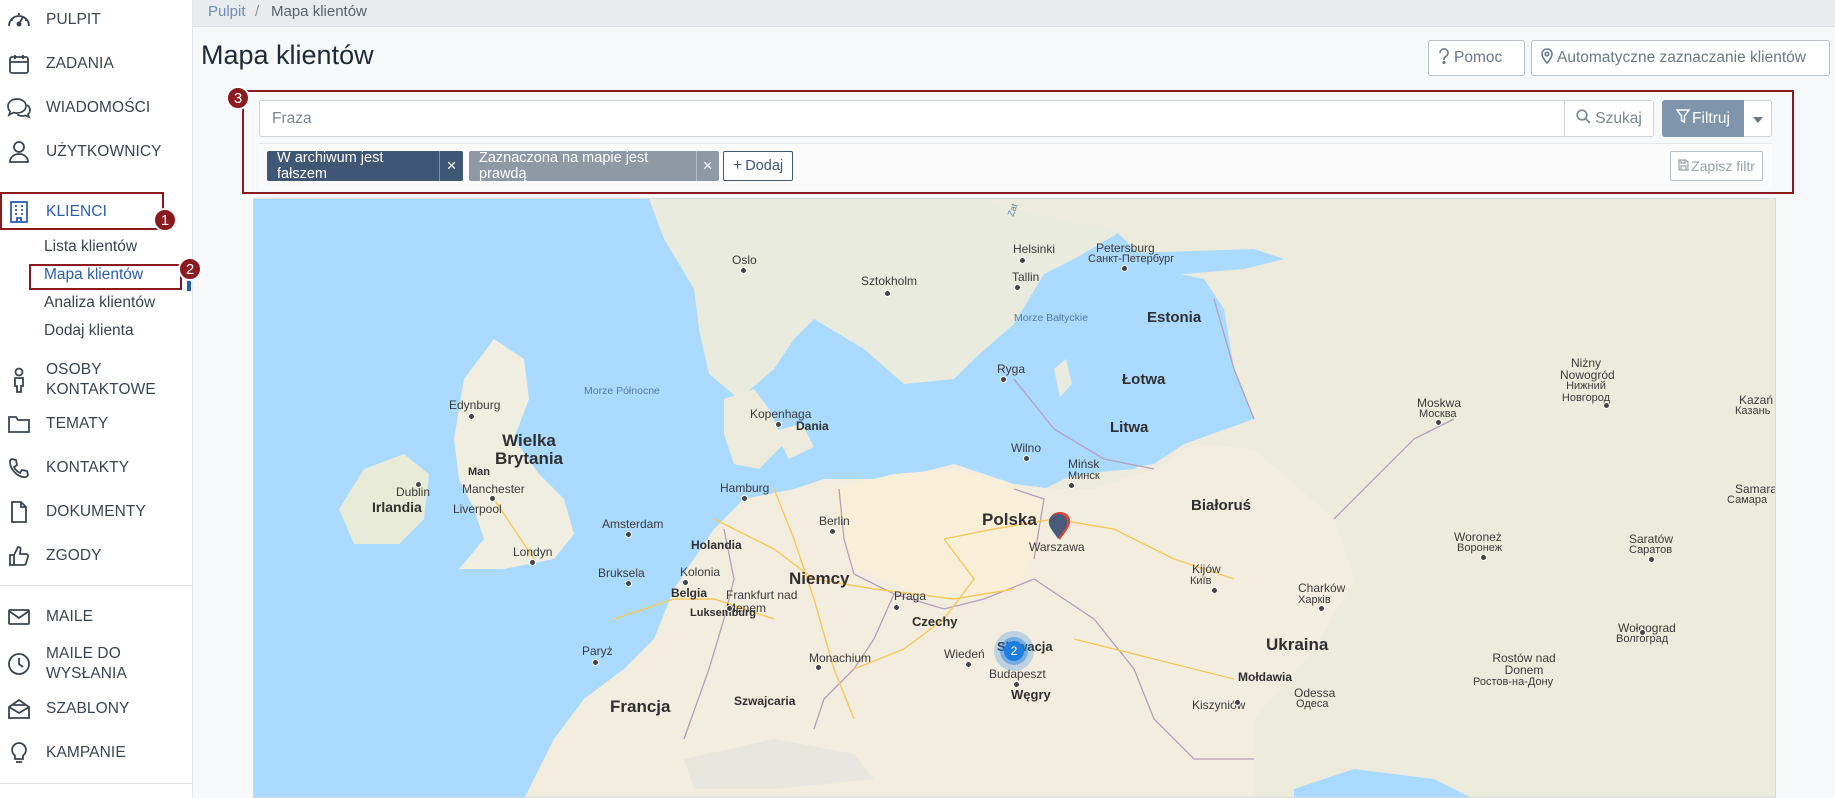  Describe the element at coordinates (96, 556) in the screenshot. I see `sidebar-item-zgody: ZGODY` at that location.